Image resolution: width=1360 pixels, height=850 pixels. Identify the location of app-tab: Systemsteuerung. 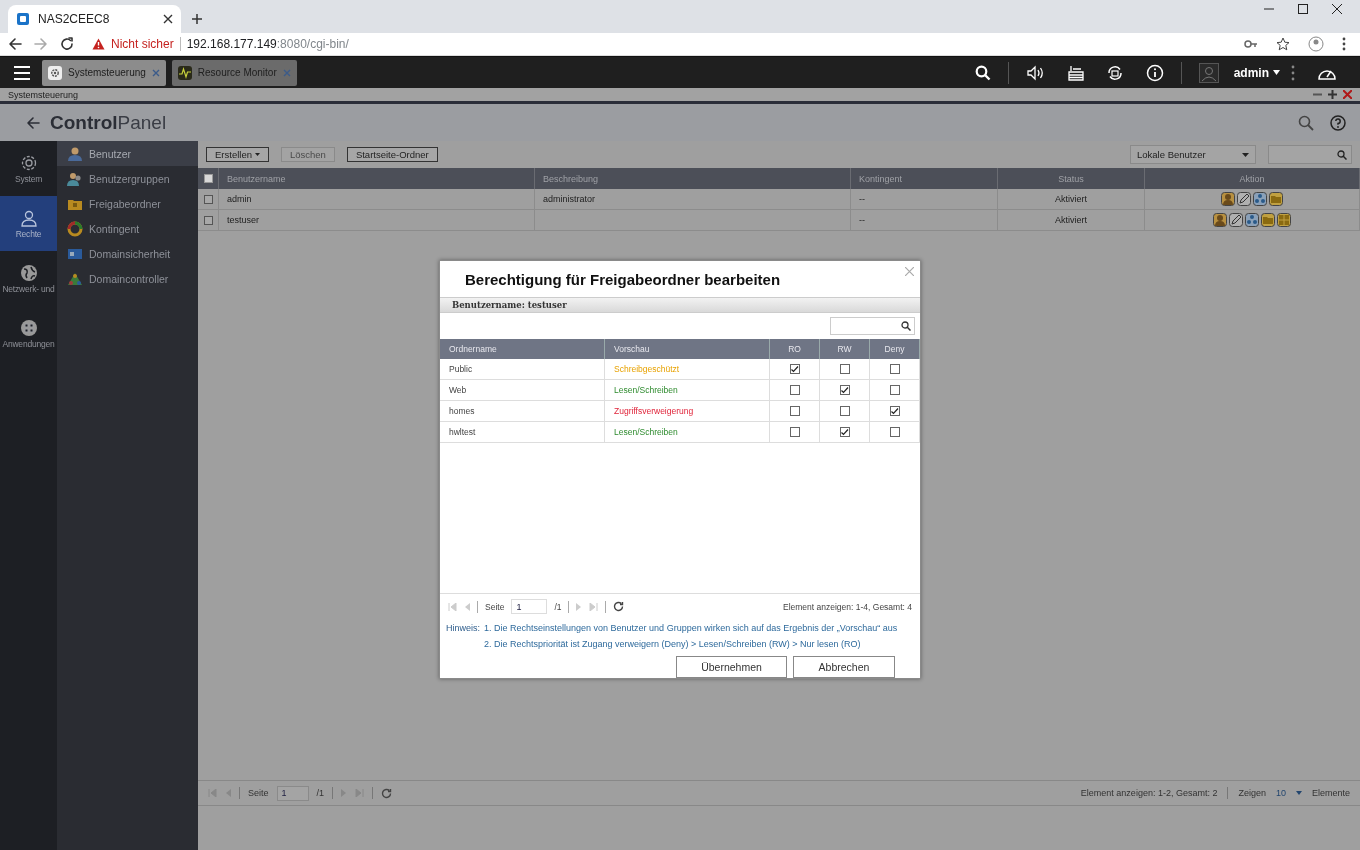
(104, 72).